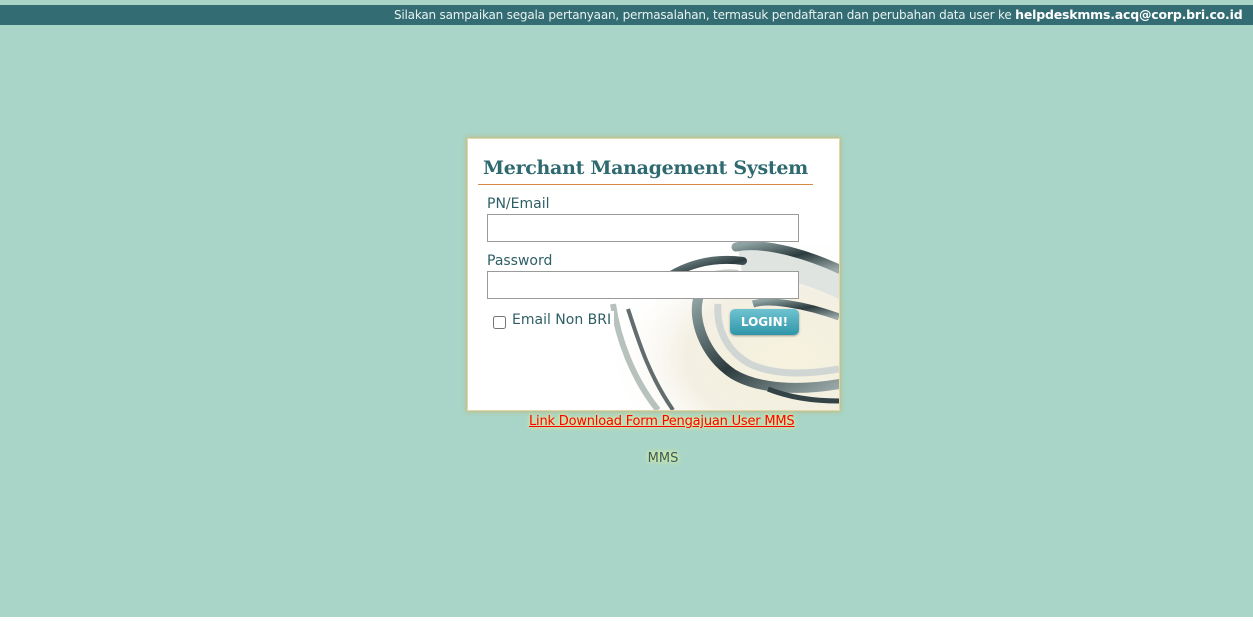 This screenshot has height=621, width=1253. I want to click on login-button: LOGIN!, so click(764, 322).